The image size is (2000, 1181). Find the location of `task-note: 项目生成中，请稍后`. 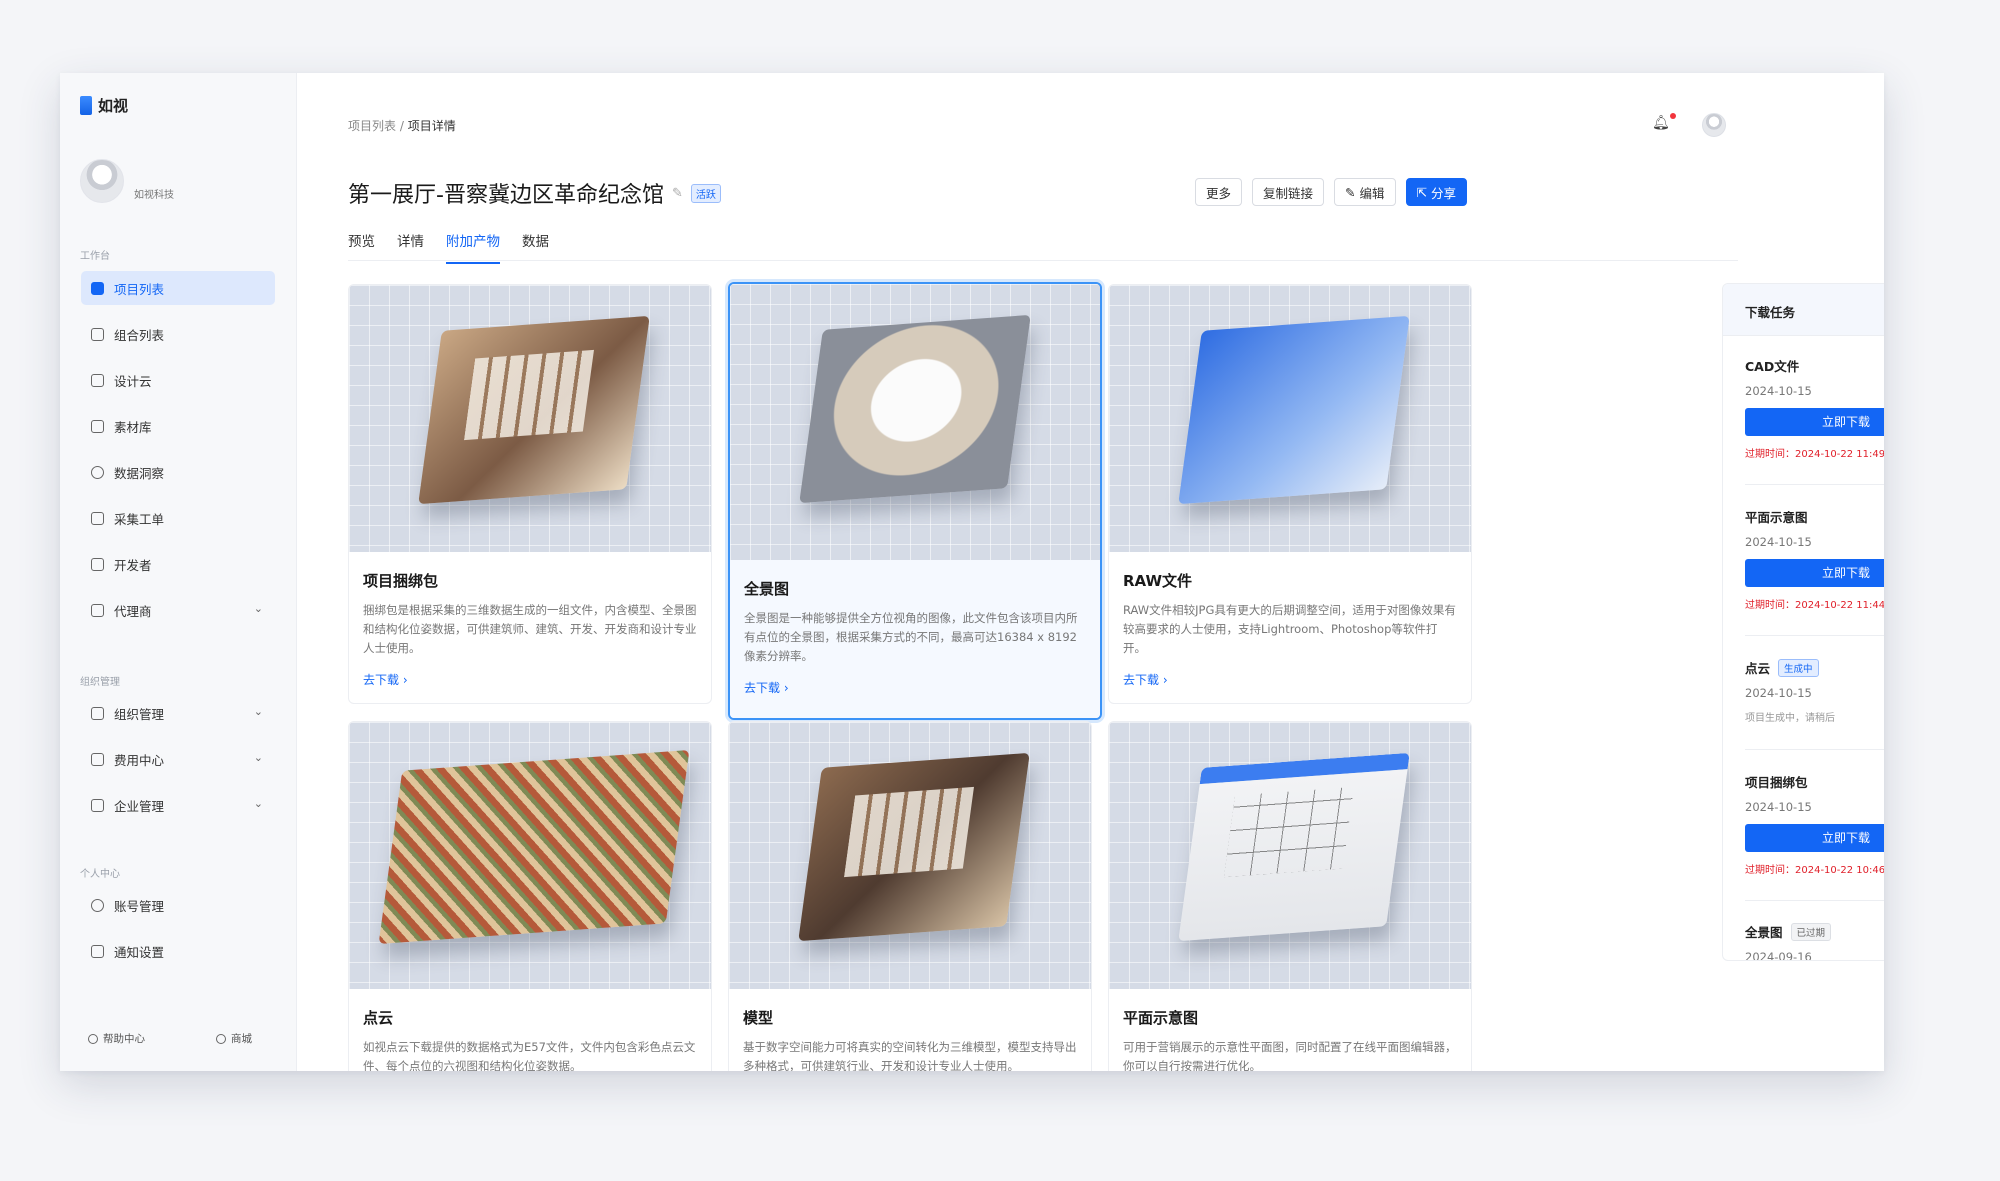

task-note: 项目生成中，请稍后 is located at coordinates (1790, 718).